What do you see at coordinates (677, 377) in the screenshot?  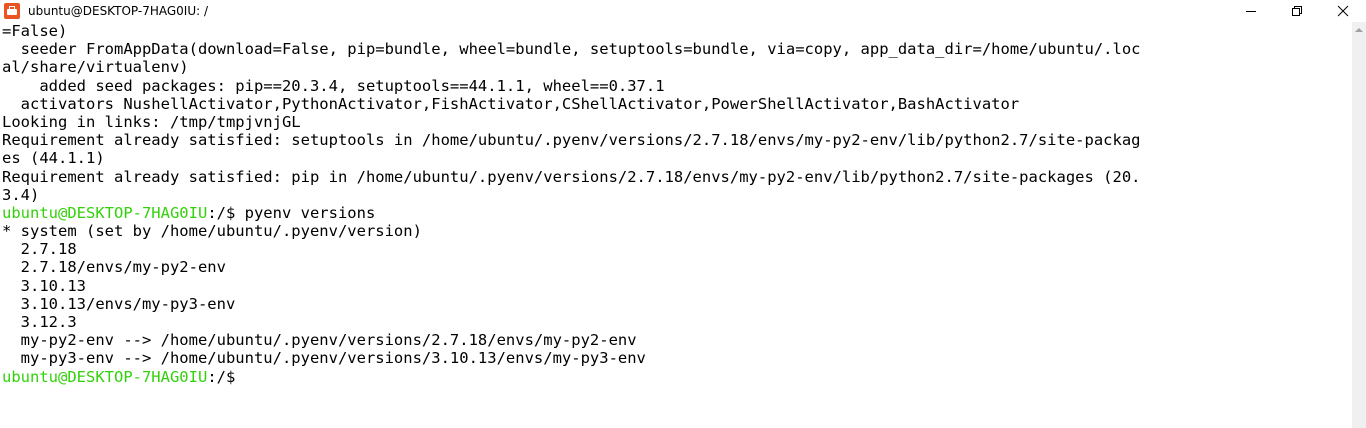 I see `prompt-line: ubuntu@DESKTOP-7HAG0IU:/$` at bounding box center [677, 377].